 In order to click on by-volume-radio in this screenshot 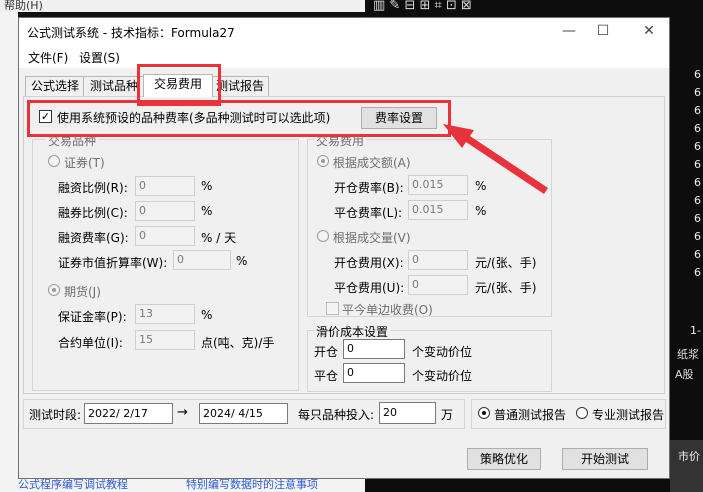, I will do `click(323, 236)`.